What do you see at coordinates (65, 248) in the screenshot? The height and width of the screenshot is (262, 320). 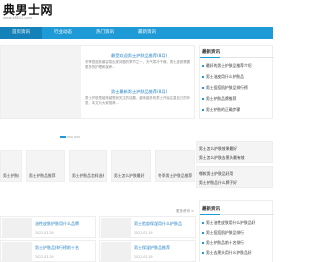 I see `list-item-title: 男士护肤品排行榜前十名` at bounding box center [65, 248].